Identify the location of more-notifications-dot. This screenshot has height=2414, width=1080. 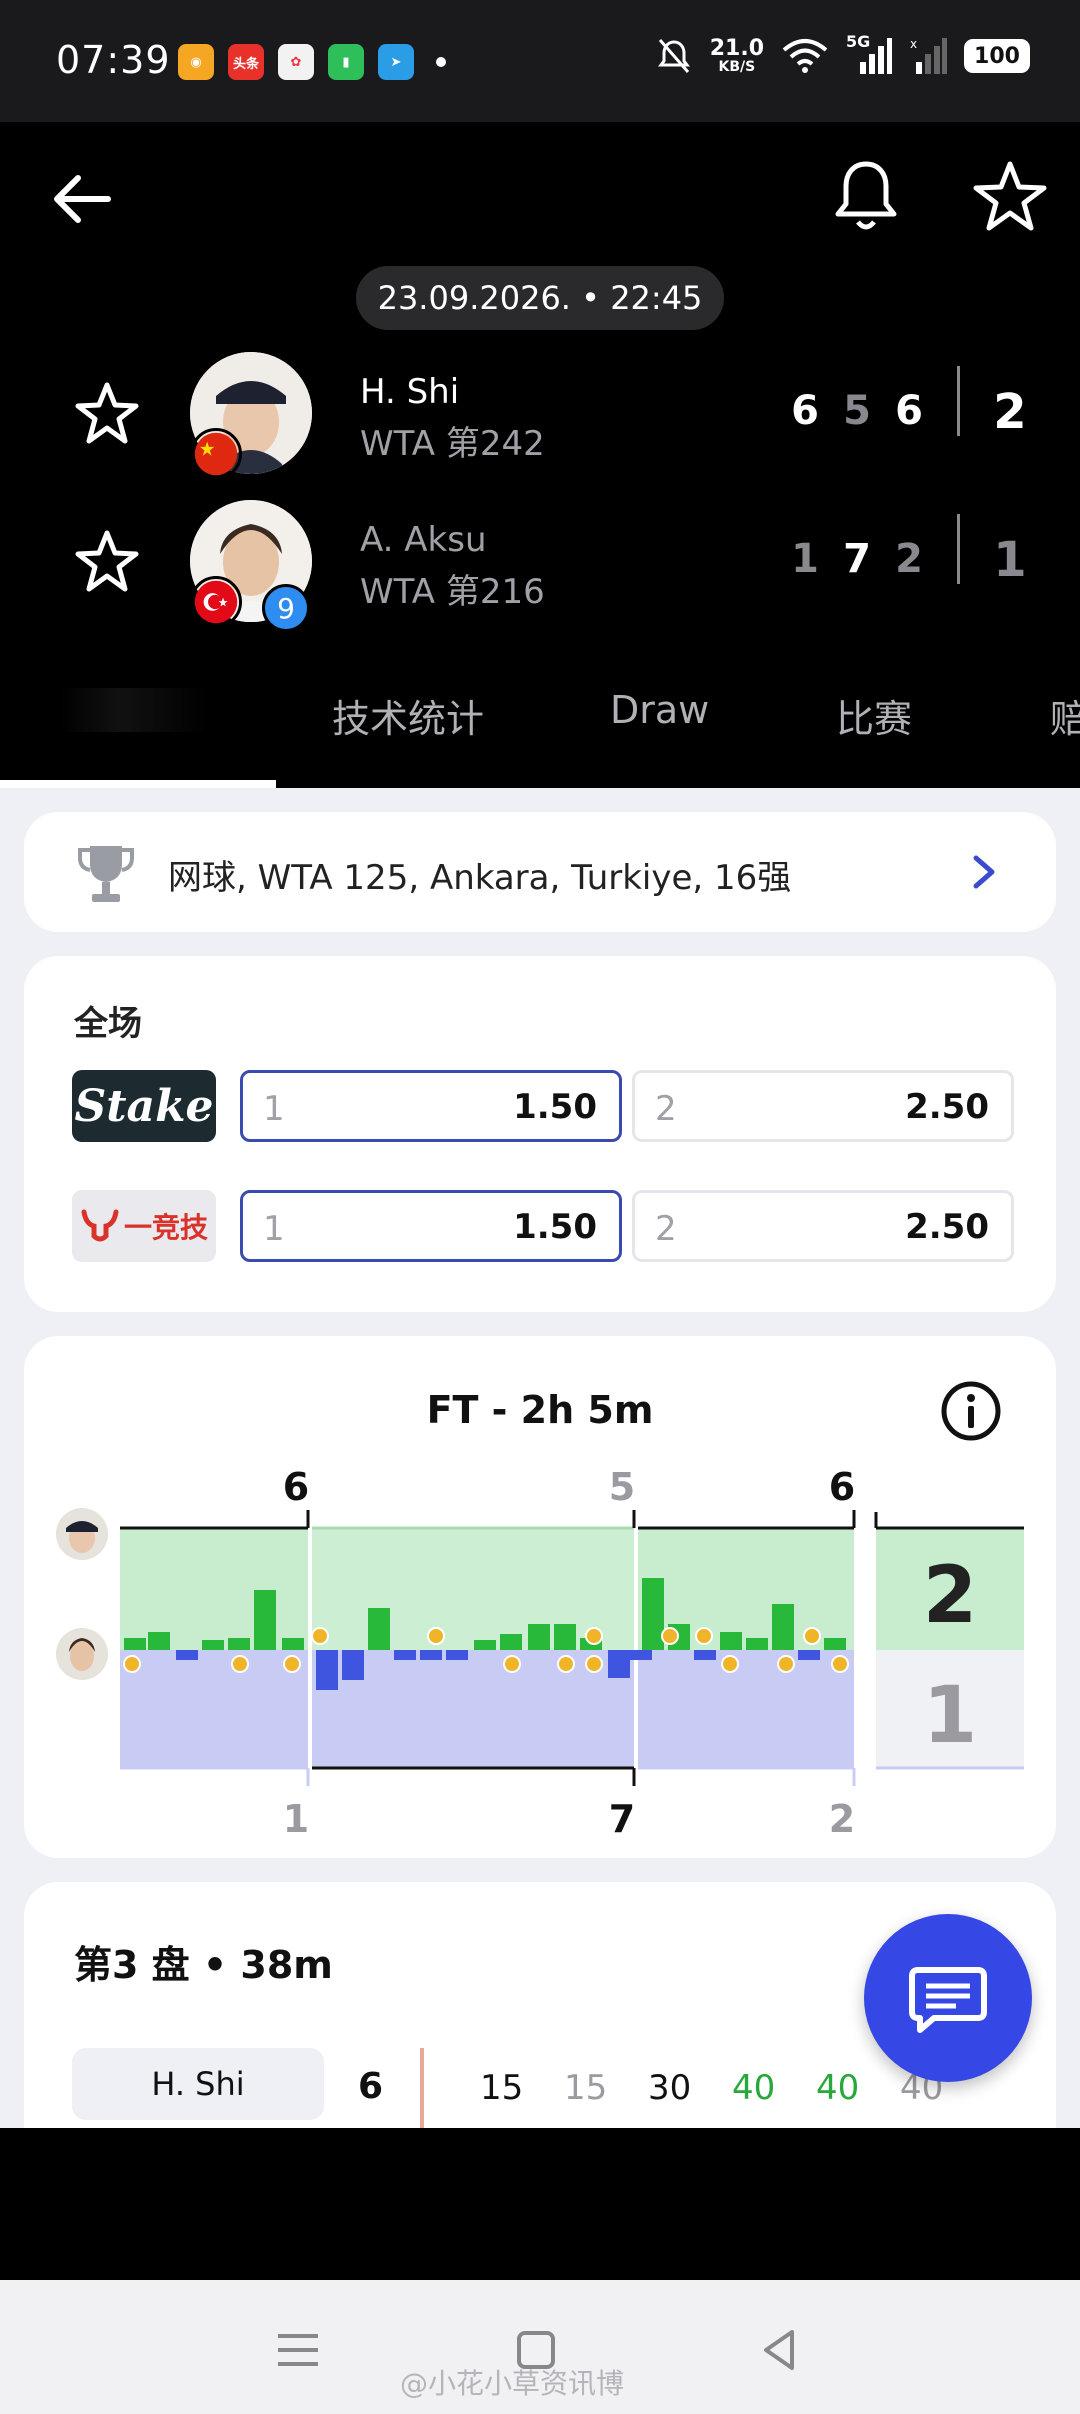
(441, 62).